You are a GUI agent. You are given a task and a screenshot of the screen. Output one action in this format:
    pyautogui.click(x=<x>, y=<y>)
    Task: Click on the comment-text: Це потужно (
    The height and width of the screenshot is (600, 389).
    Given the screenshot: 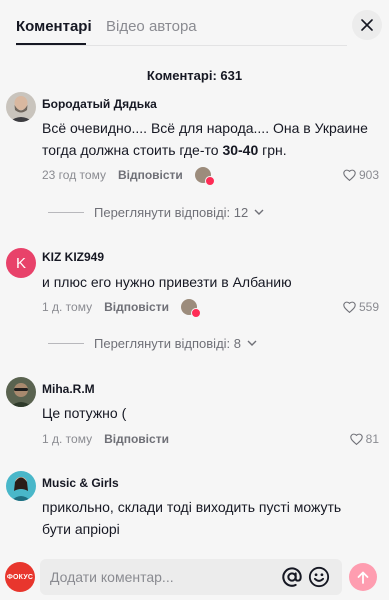 What is the action you would take?
    pyautogui.click(x=84, y=413)
    